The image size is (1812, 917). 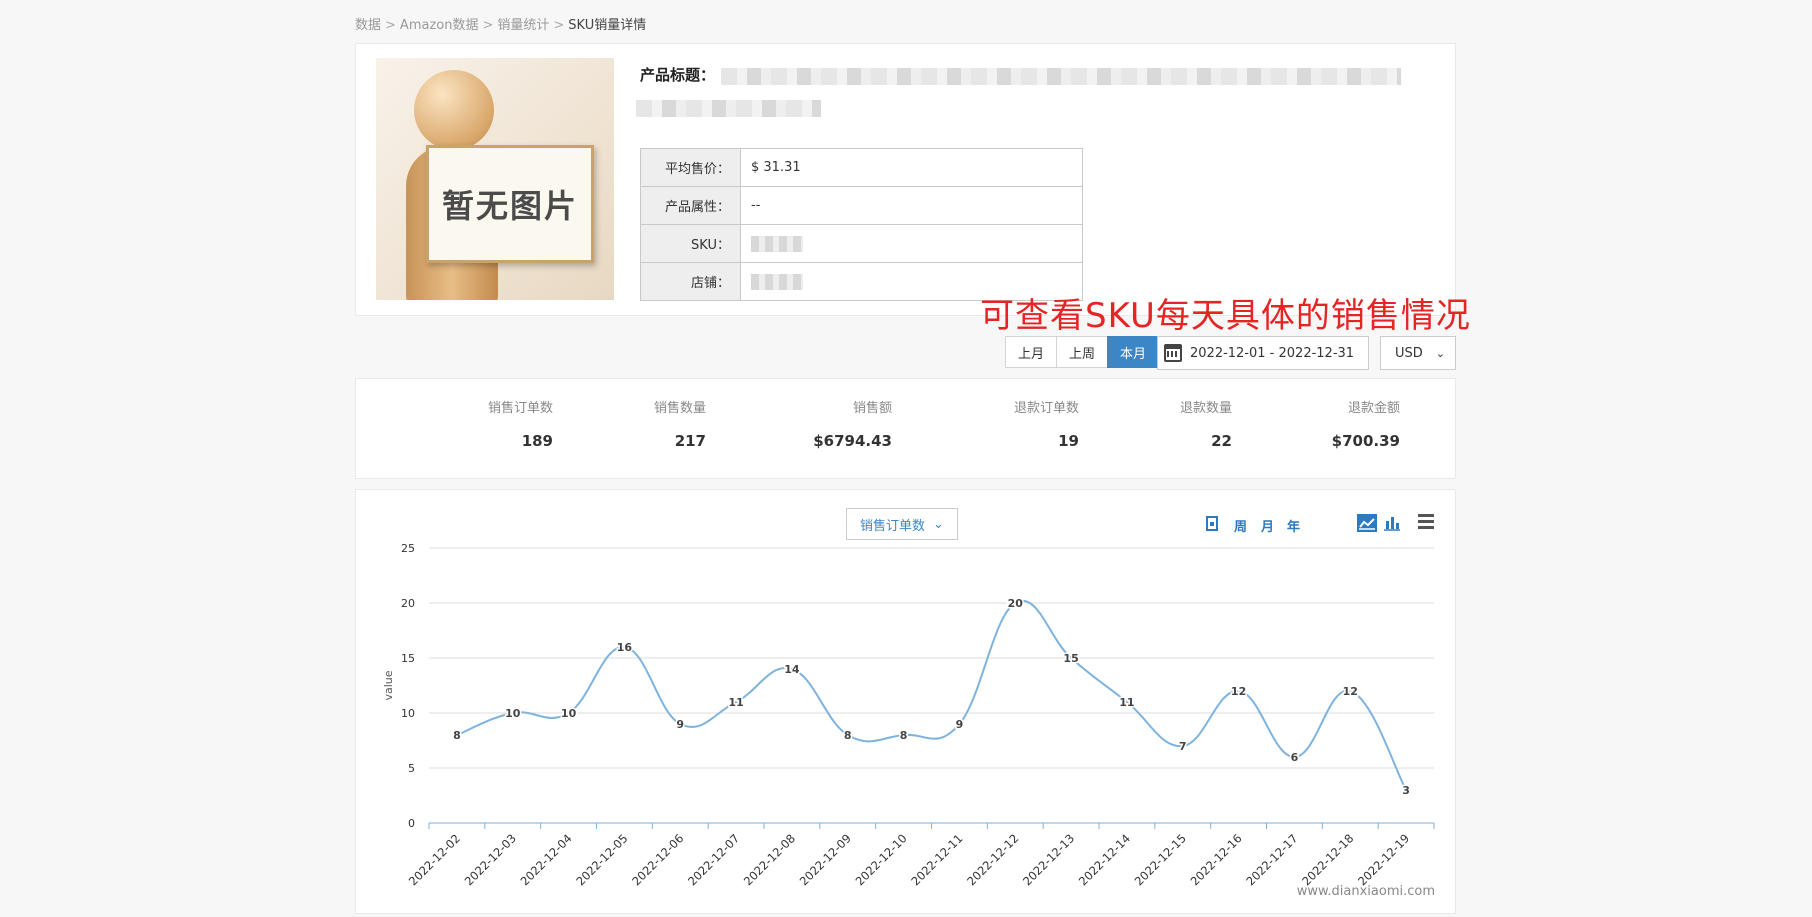 What do you see at coordinates (936, 859) in the screenshot?
I see `x-tick-label: 2022-12-11` at bounding box center [936, 859].